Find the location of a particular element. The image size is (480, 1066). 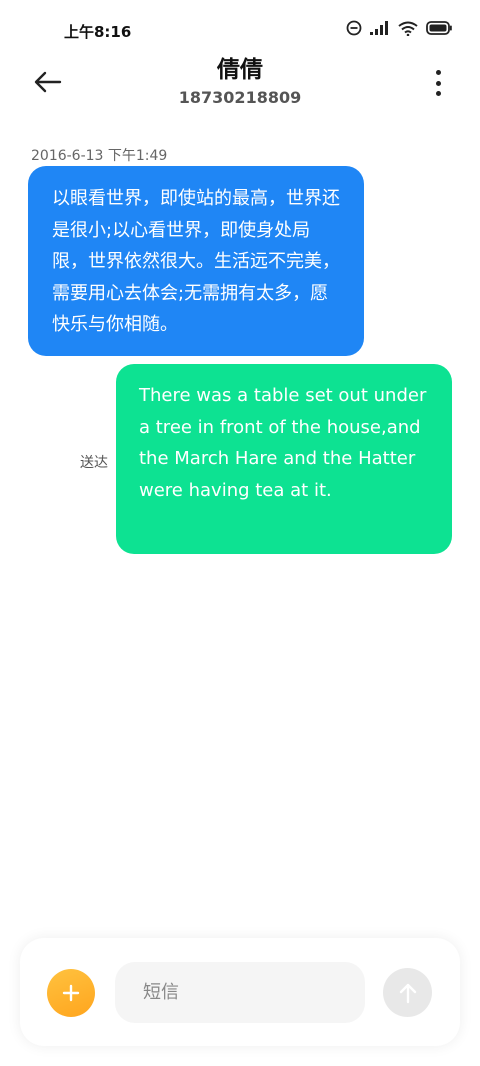

conversation-header: 倩倩 18730218809 is located at coordinates (240, 84).